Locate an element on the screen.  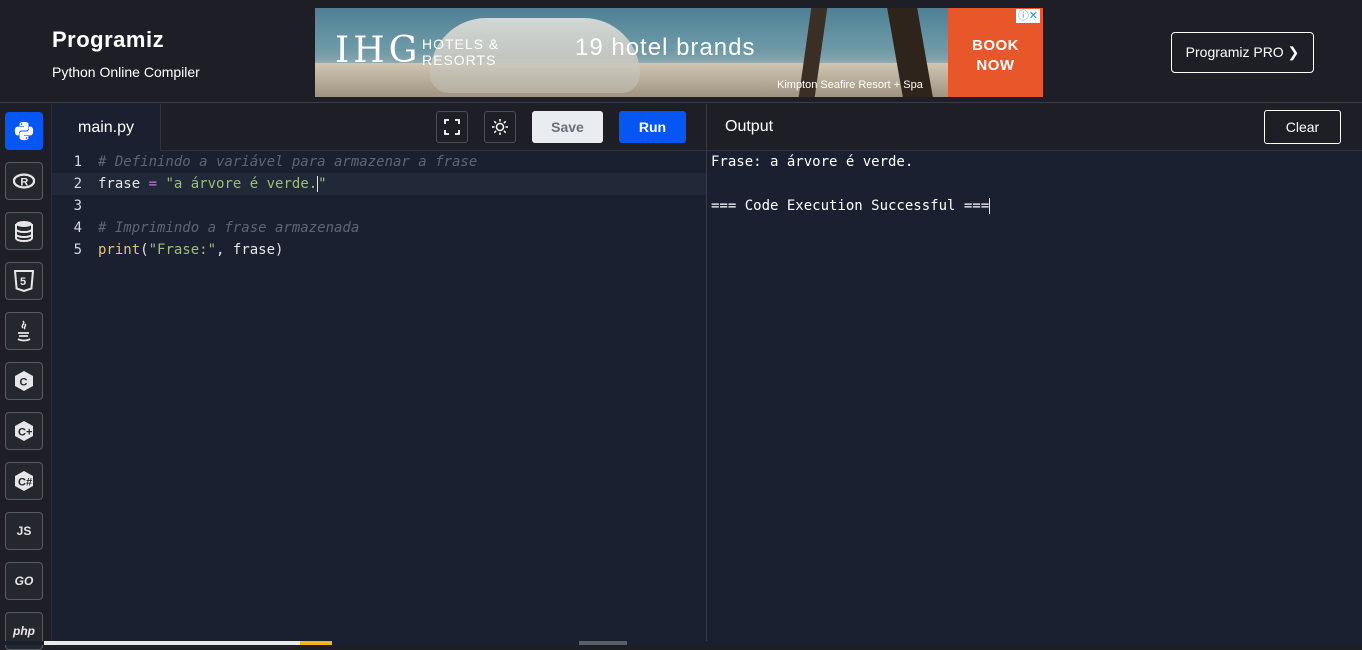
programiz-logo: Programiz is located at coordinates (126, 40).